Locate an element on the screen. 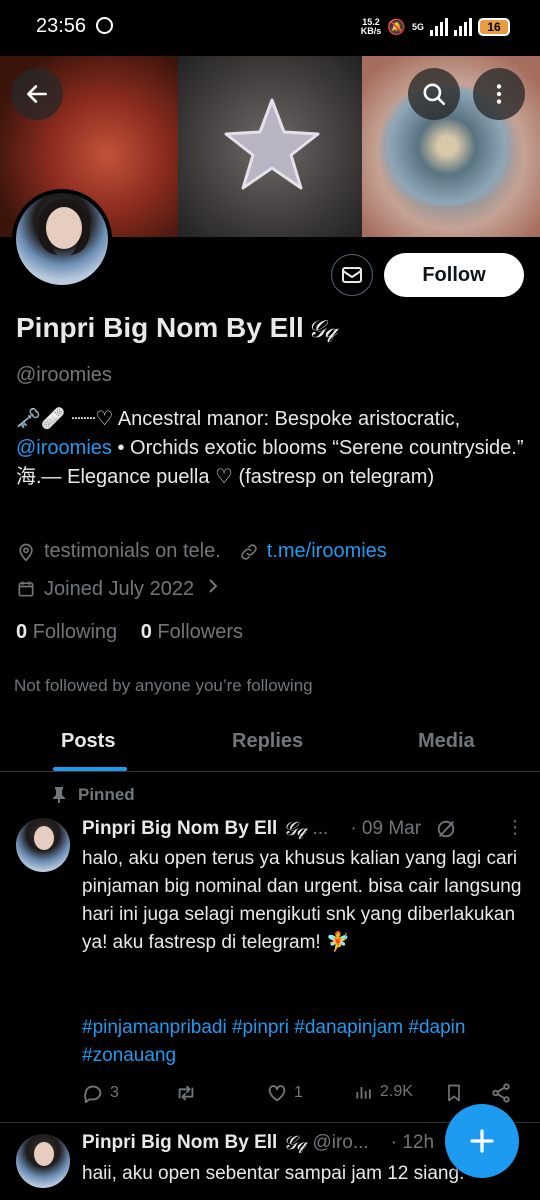 The image size is (540, 1200). name-glyph: 𝒢𝓆 is located at coordinates (322, 329).